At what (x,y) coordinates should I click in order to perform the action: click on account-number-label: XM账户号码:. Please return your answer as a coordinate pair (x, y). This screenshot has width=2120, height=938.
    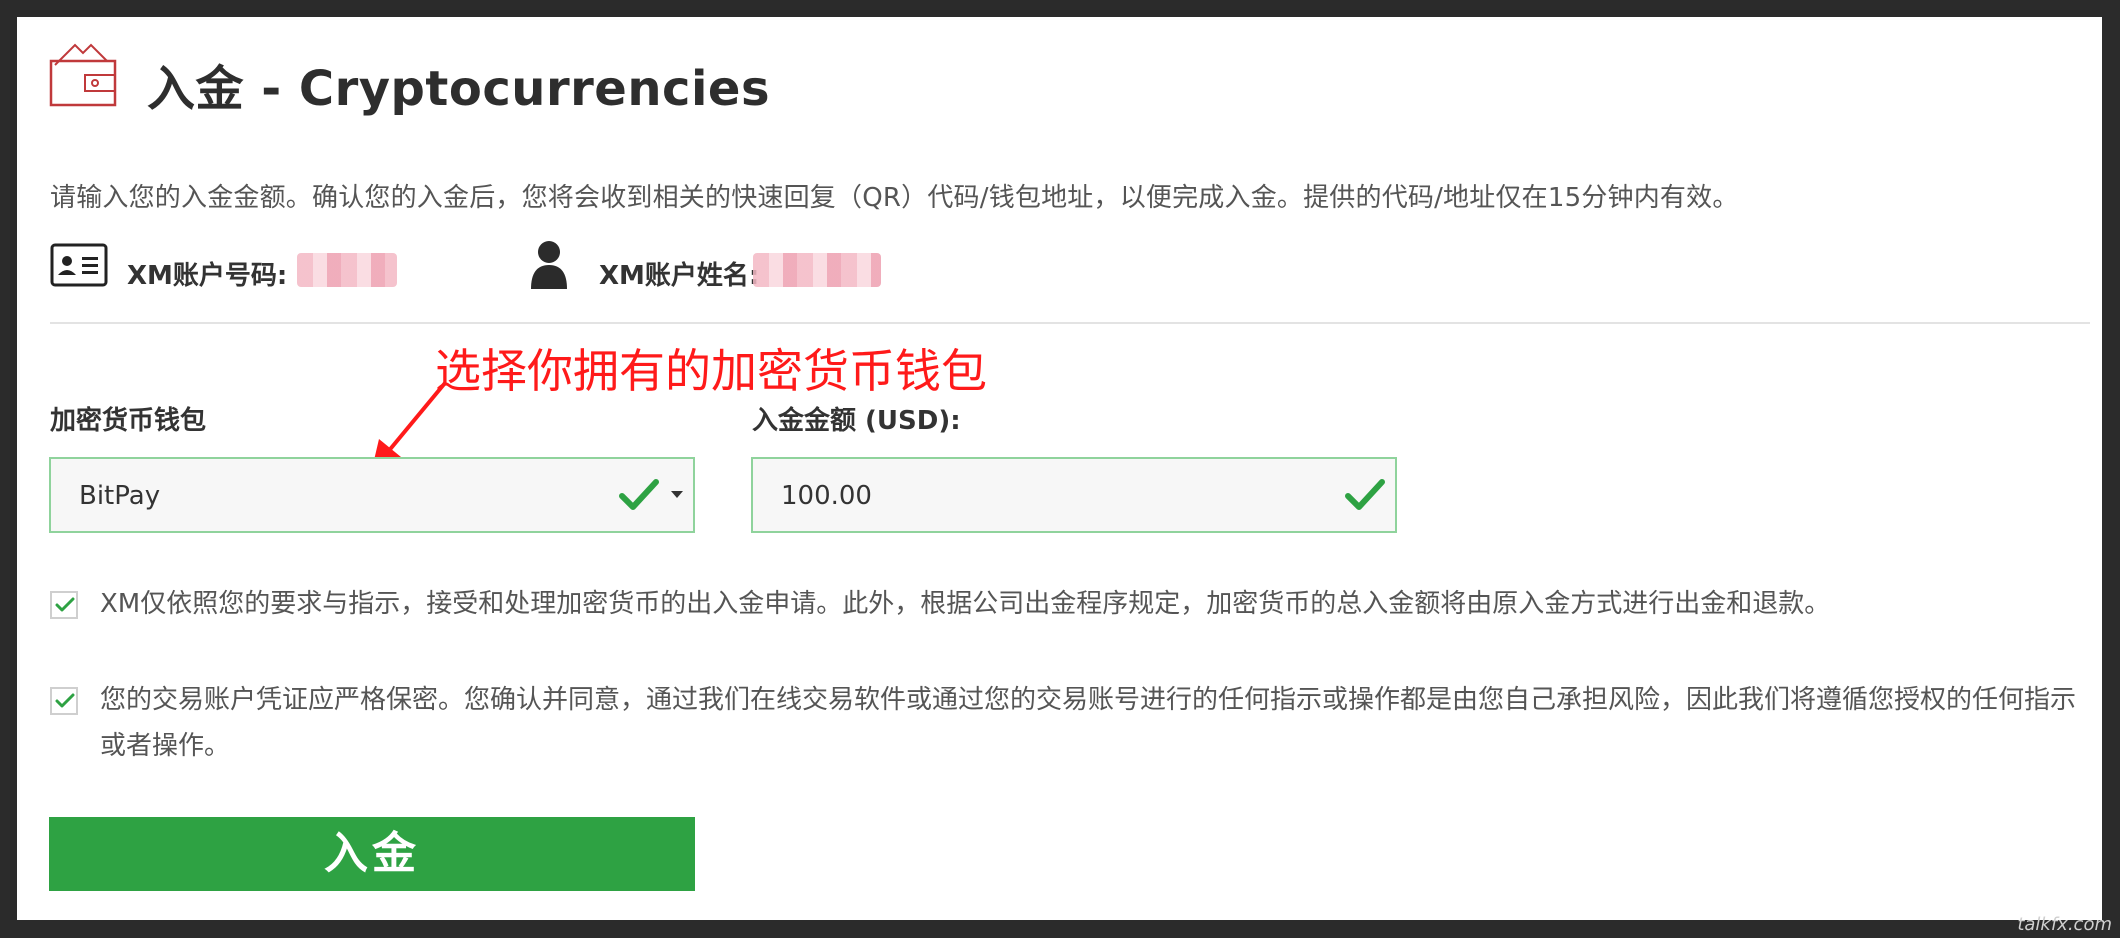
    Looking at the image, I should click on (207, 276).